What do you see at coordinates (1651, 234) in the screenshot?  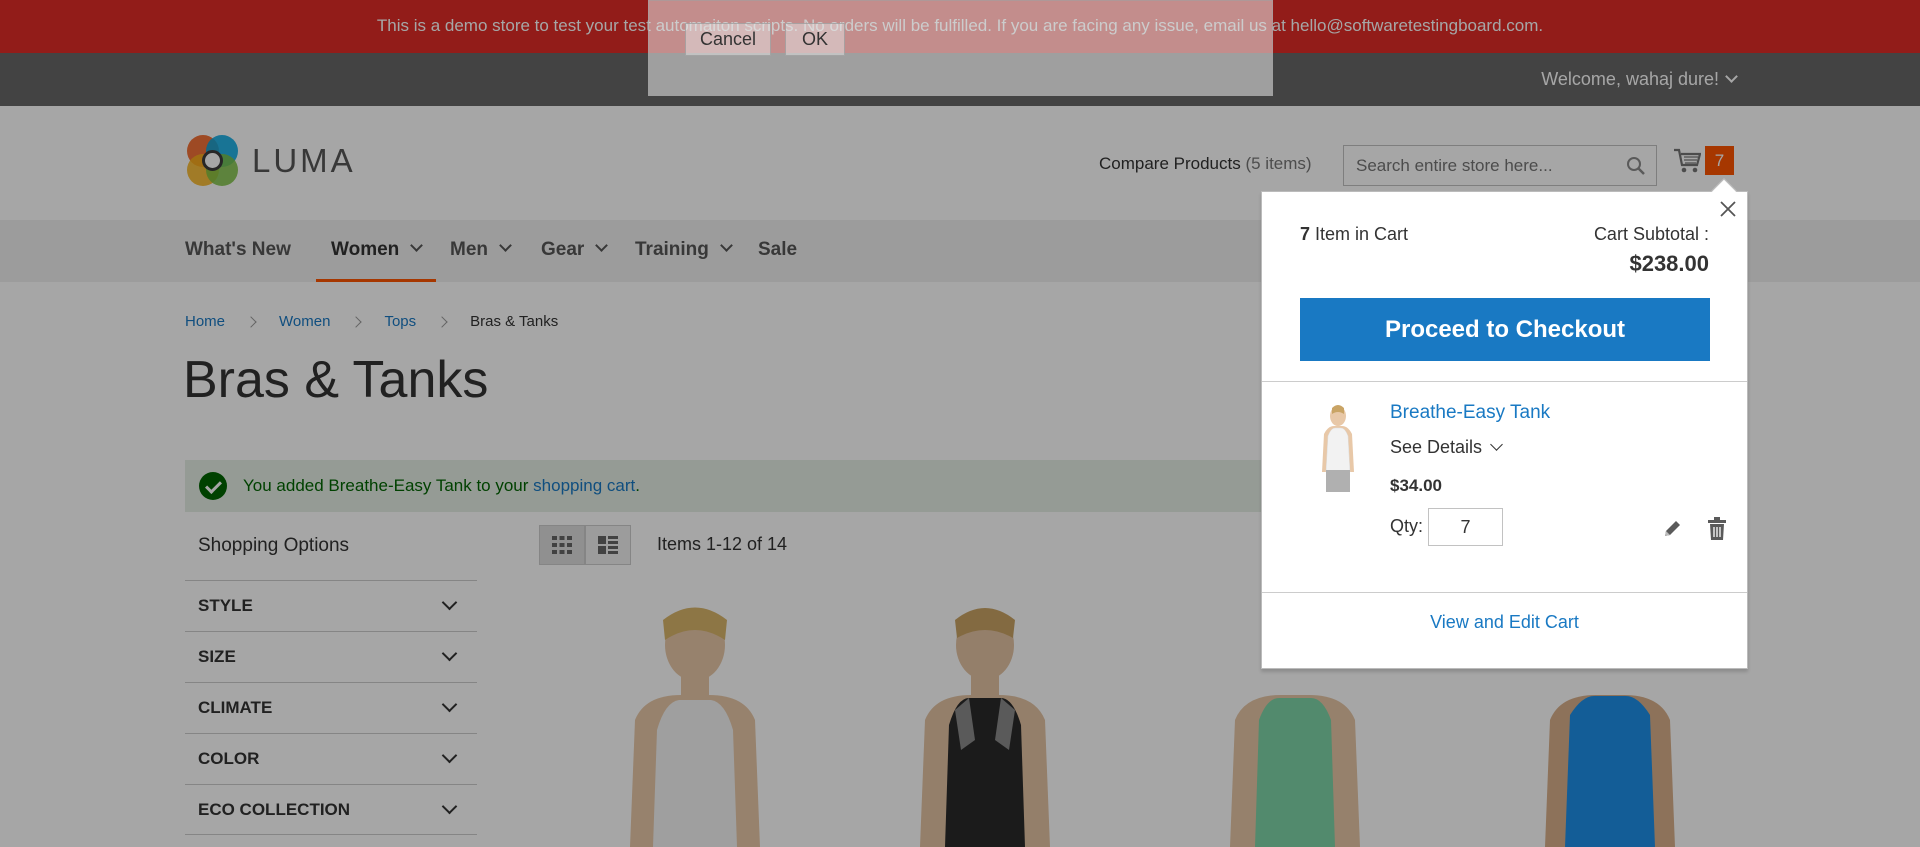 I see `cart-subtotal-label: Cart Subtotal :` at bounding box center [1651, 234].